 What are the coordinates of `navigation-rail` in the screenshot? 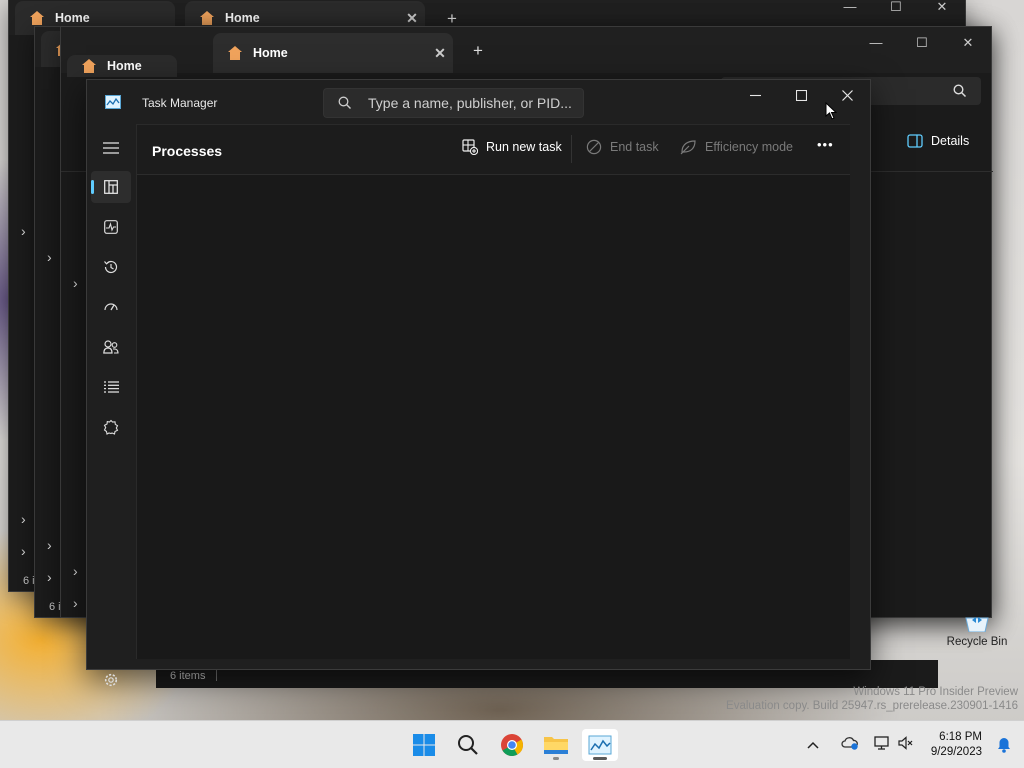 It's located at (111, 405).